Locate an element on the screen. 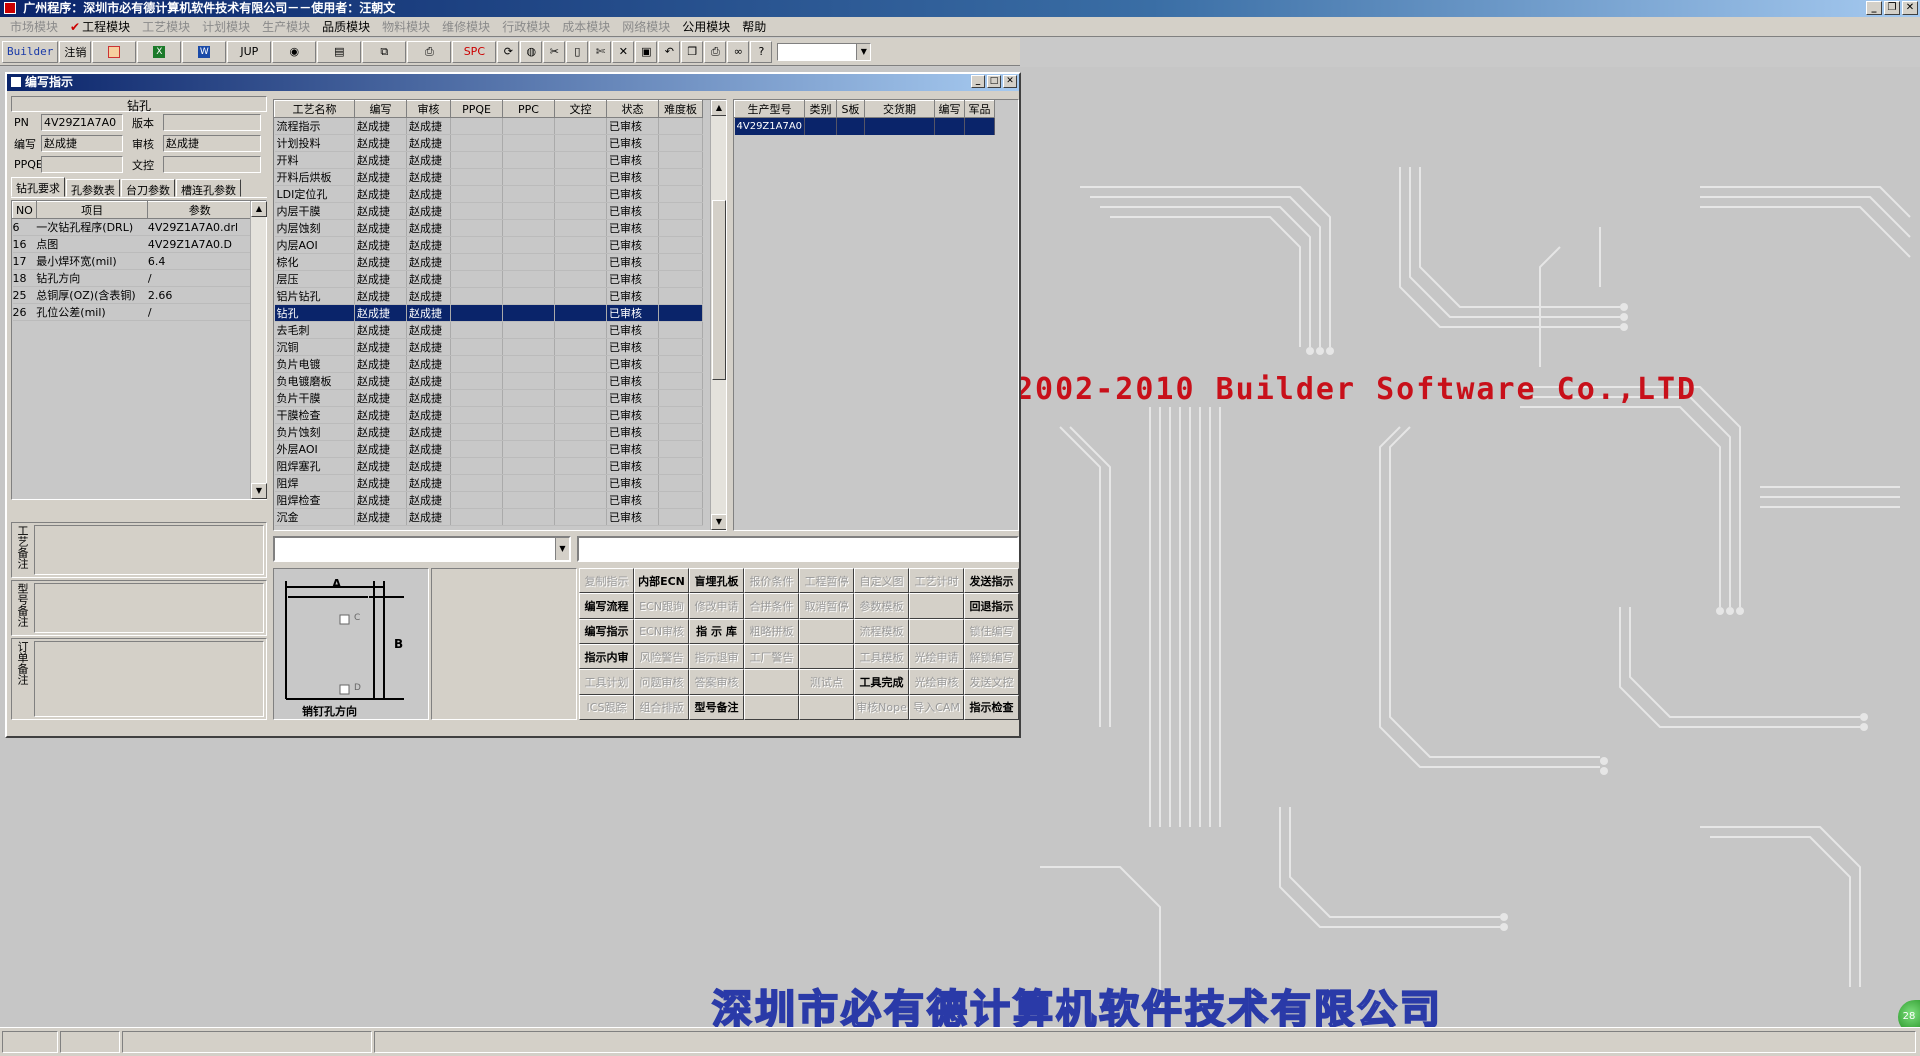 The width and height of the screenshot is (1920, 1056). process-row: 棕化 赵成捷 赵成捷 已审核 is located at coordinates (488, 262).